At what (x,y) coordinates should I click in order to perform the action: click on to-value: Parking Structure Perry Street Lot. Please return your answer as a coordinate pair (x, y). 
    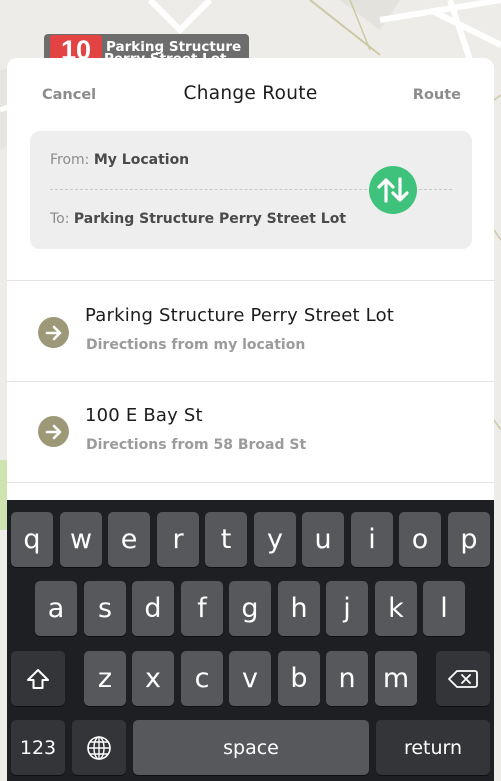
    Looking at the image, I should click on (210, 219).